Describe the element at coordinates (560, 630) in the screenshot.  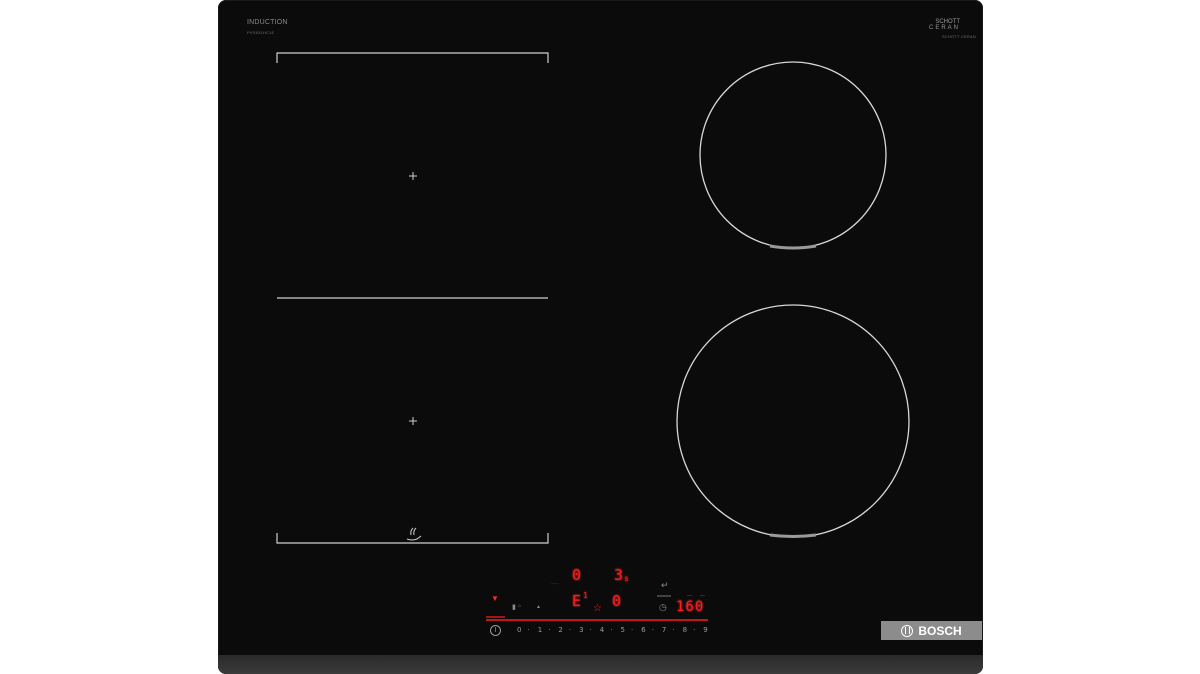
I see `power-level-2: 2` at that location.